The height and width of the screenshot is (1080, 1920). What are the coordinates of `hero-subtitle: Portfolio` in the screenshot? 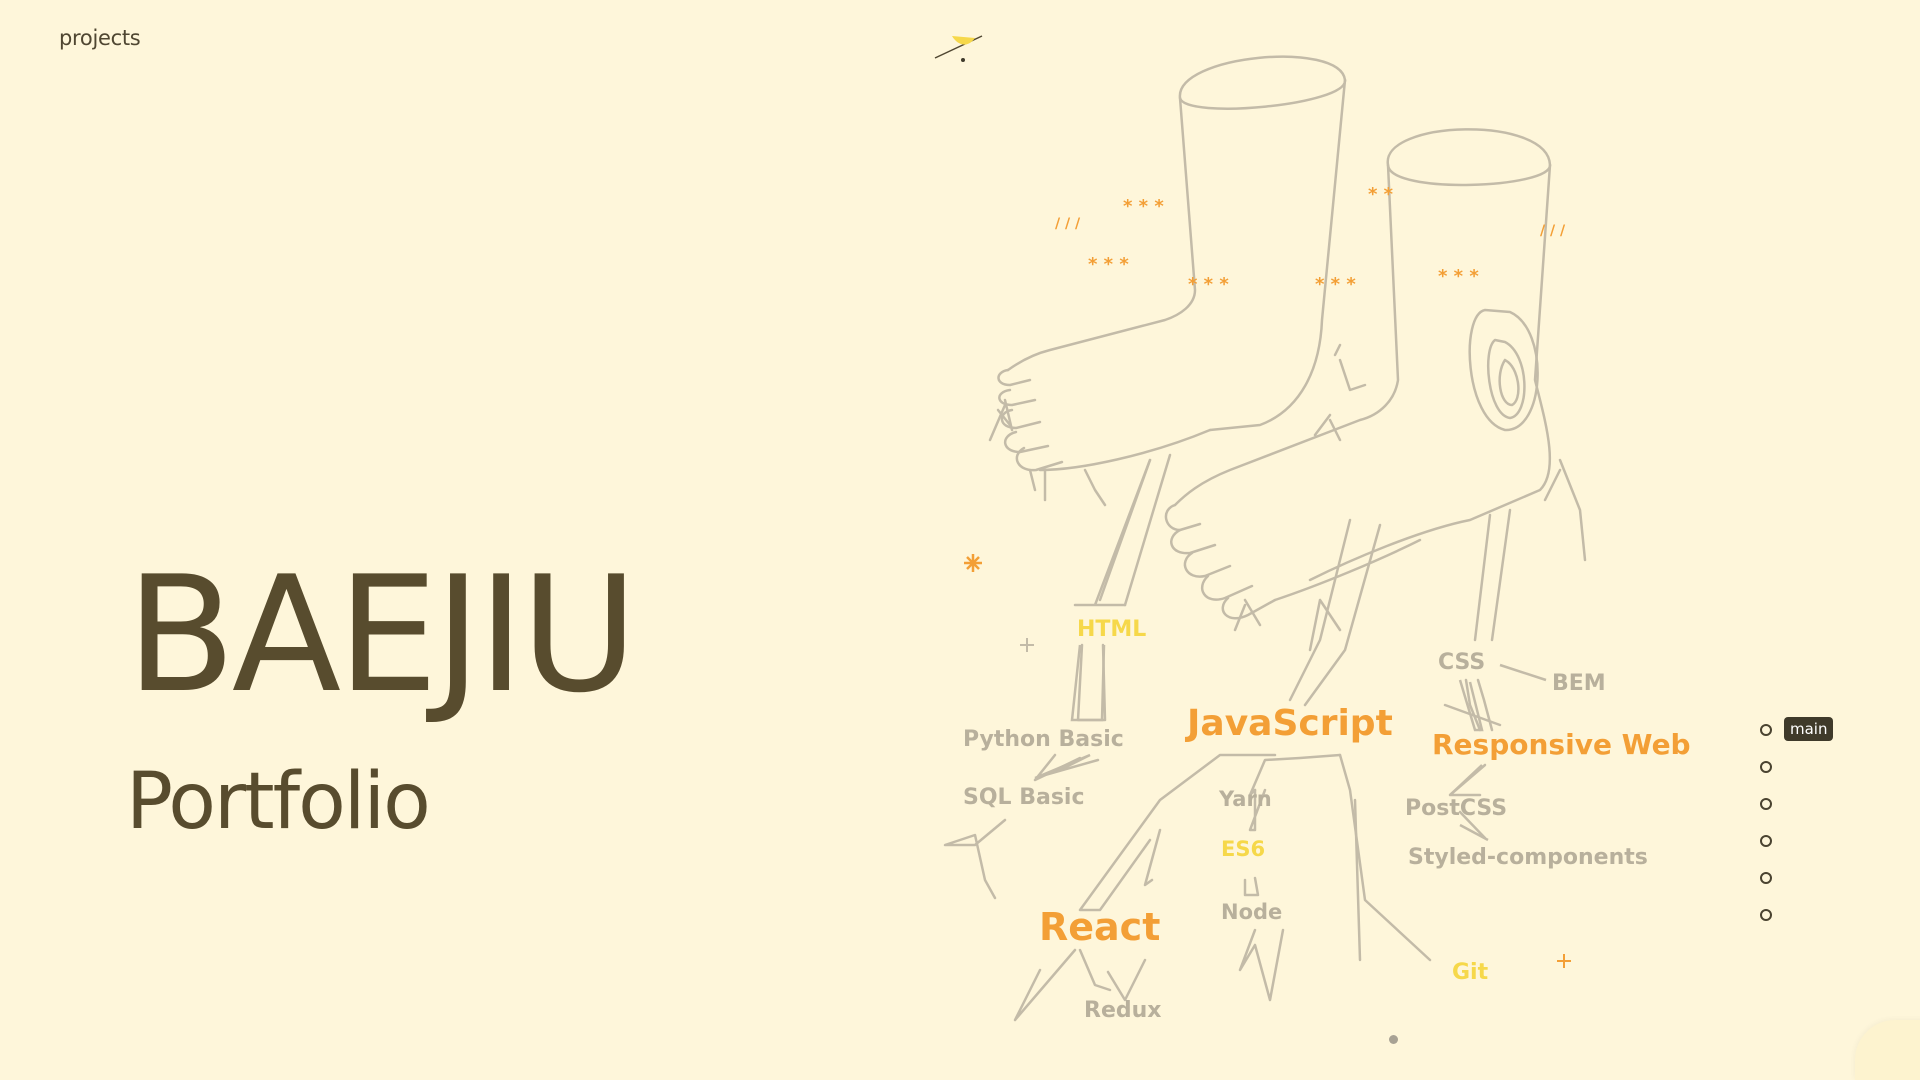 It's located at (278, 802).